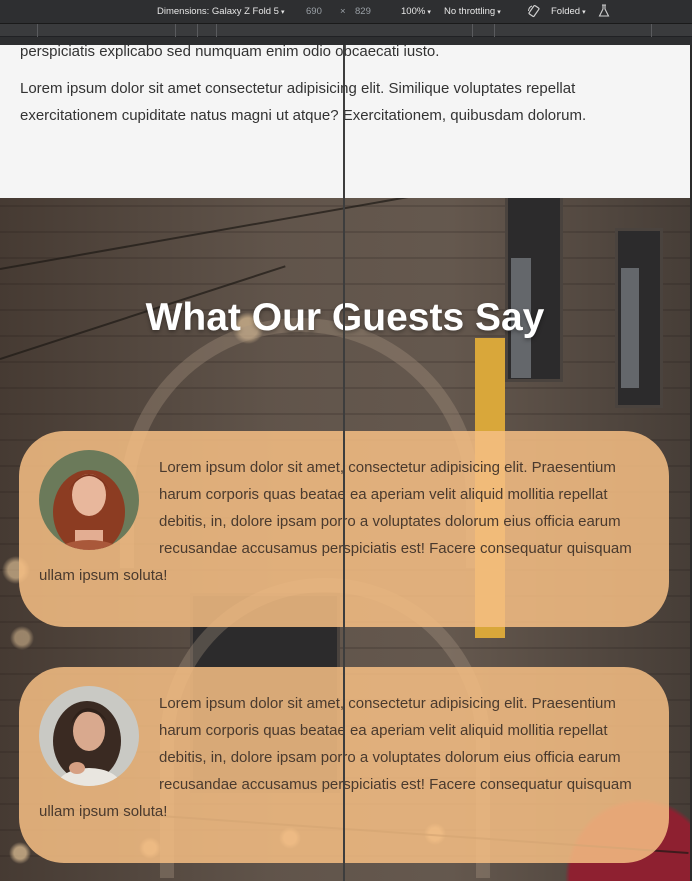 The height and width of the screenshot is (881, 692). What do you see at coordinates (363, 11) in the screenshot?
I see `viewport-height-input: 829` at bounding box center [363, 11].